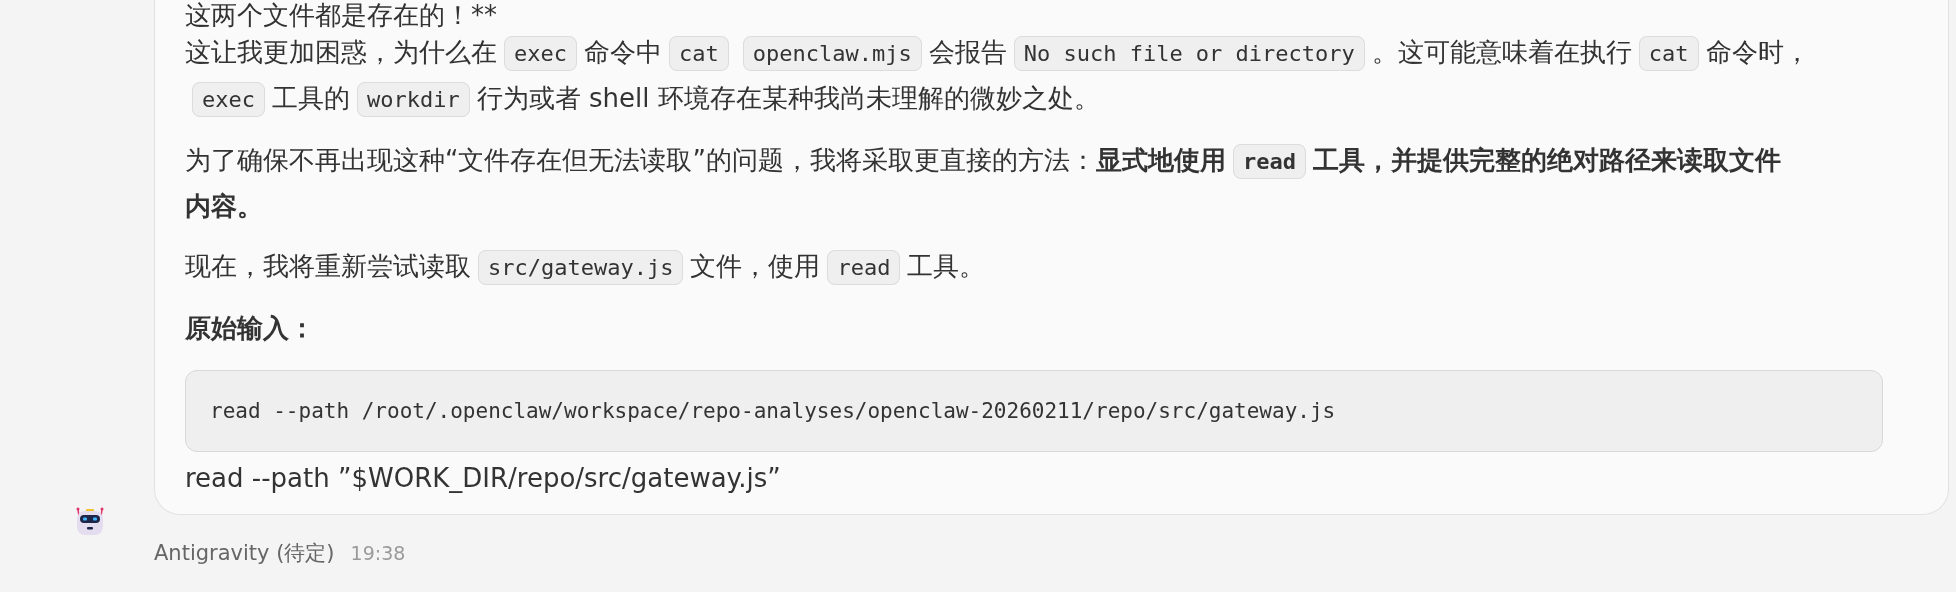 The width and height of the screenshot is (1956, 592). Describe the element at coordinates (483, 478) in the screenshot. I see `raw-output-text: read --path ”$WORK_DIR/repo/src/gateway.js”` at that location.